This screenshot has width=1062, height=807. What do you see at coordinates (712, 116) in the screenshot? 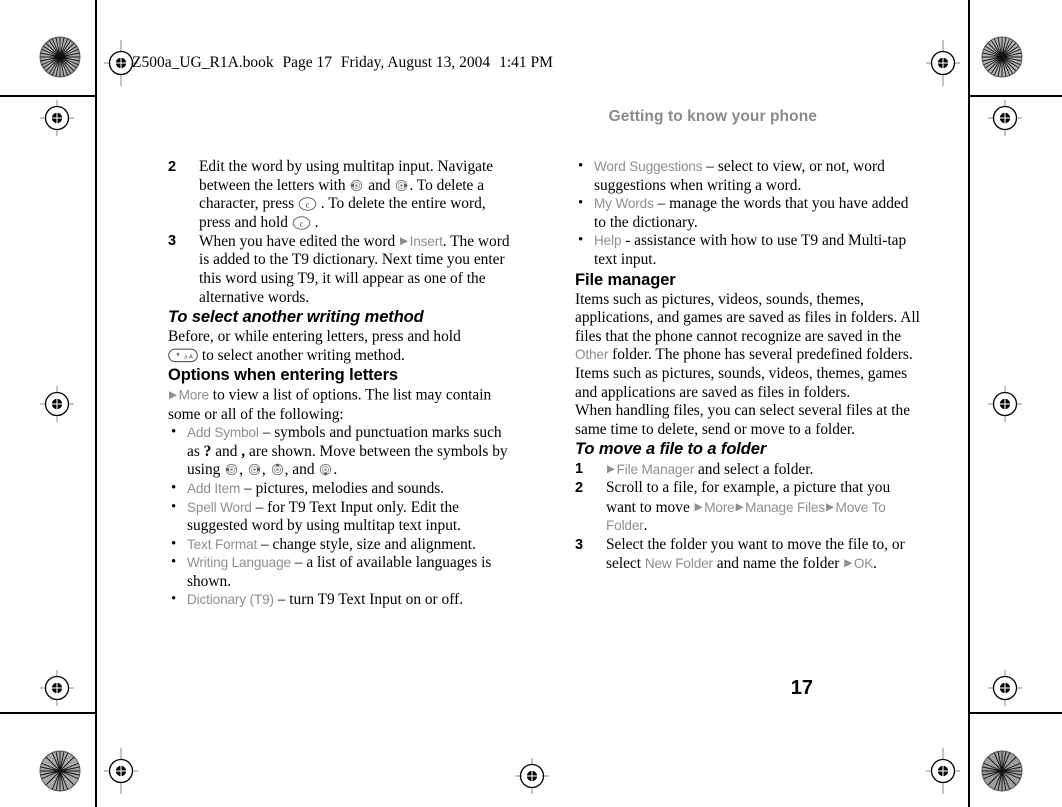
I see `running-head: Getting to know your phone` at bounding box center [712, 116].